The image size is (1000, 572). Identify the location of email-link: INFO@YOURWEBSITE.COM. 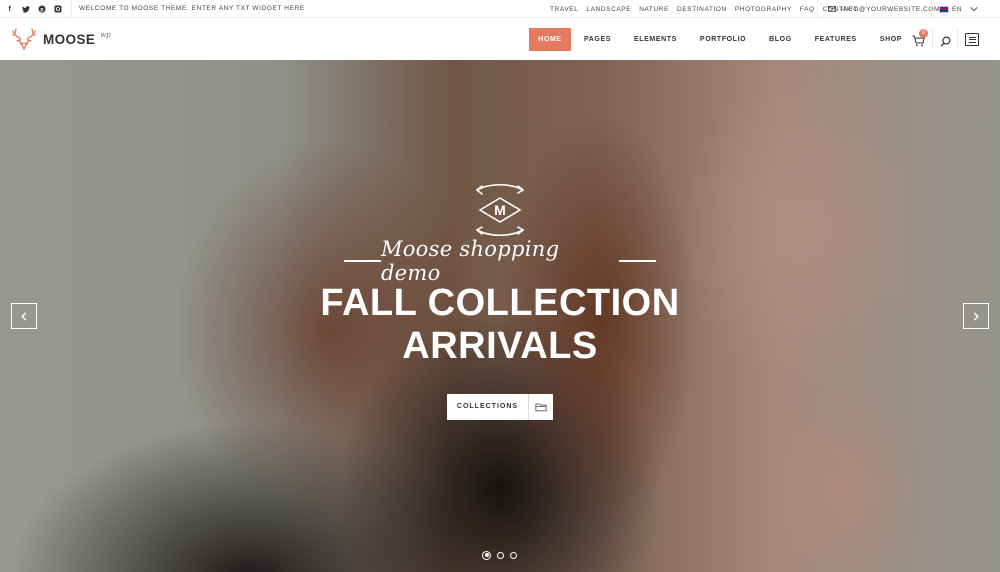
(884, 9).